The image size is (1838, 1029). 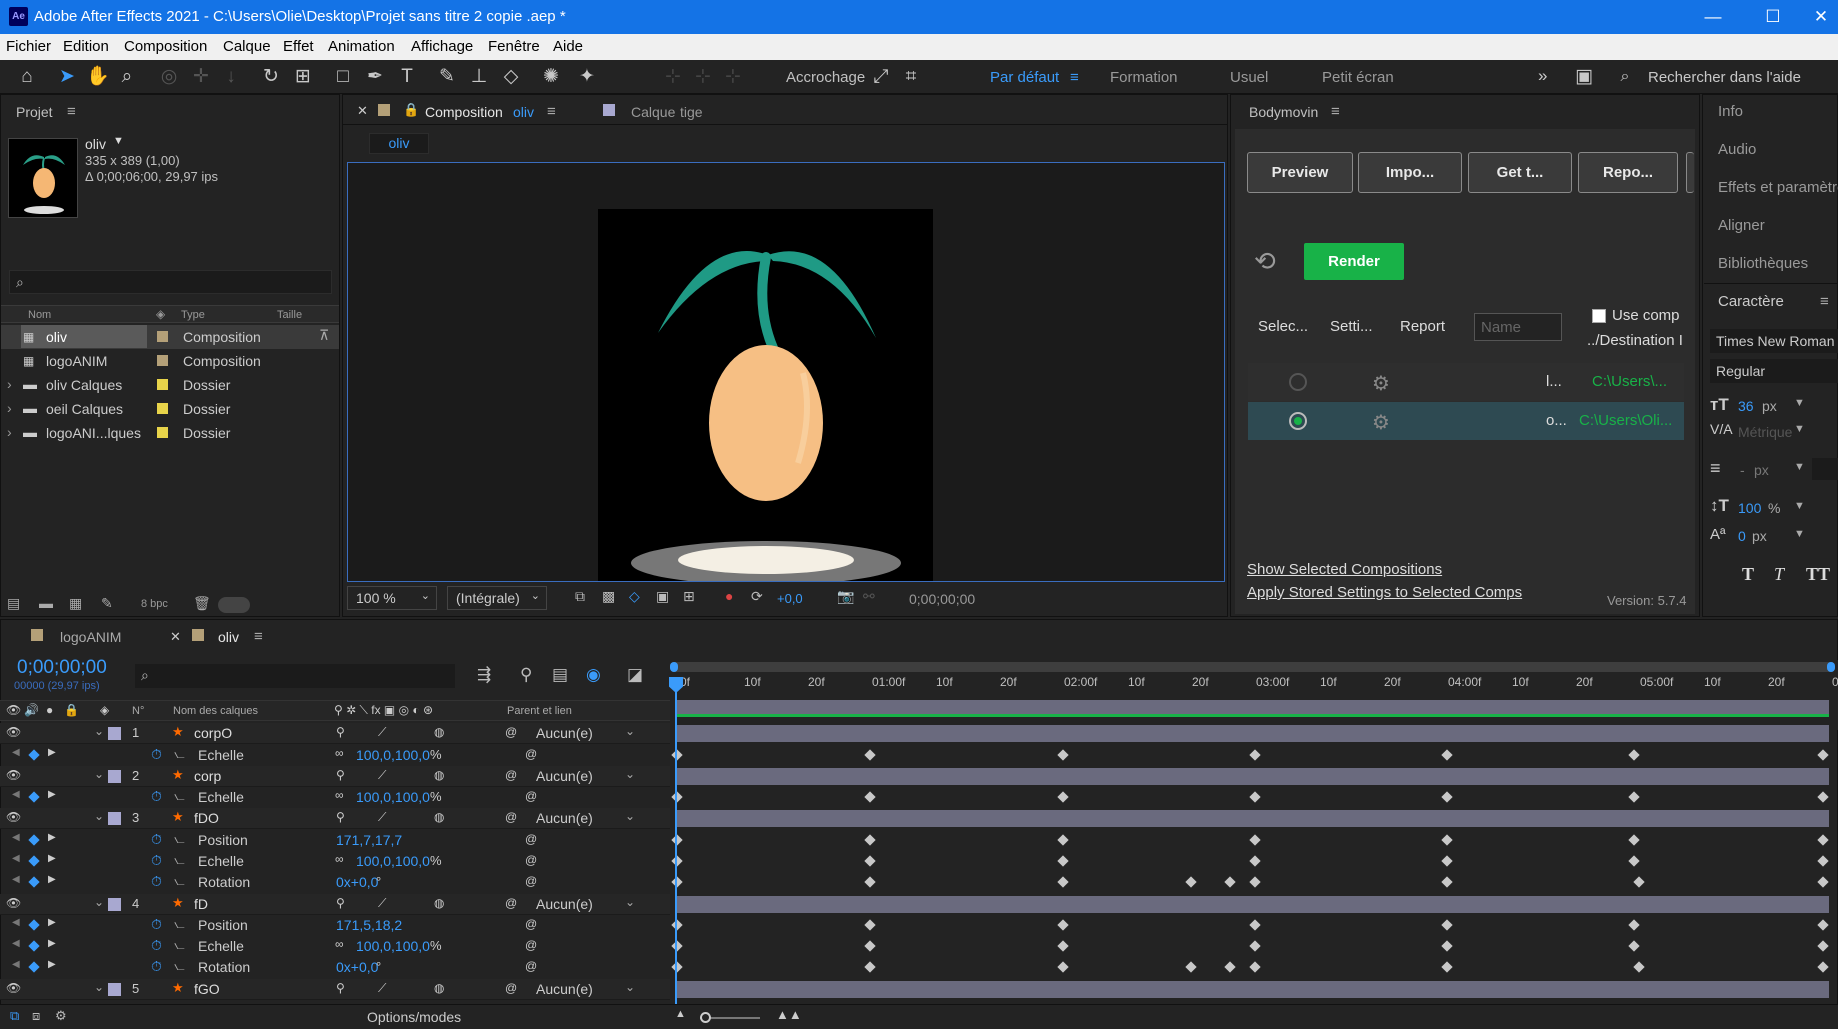 I want to click on column-type: Type, so click(x=193, y=315).